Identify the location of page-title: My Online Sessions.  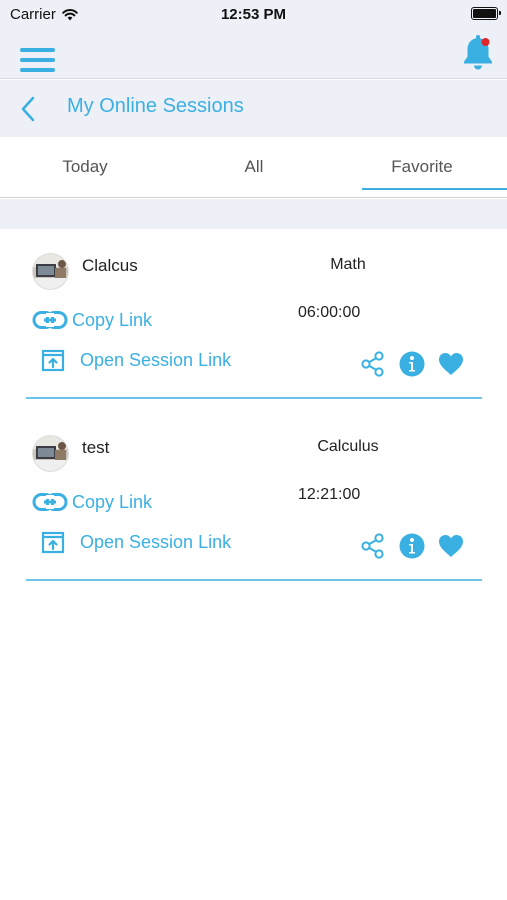
(155, 106).